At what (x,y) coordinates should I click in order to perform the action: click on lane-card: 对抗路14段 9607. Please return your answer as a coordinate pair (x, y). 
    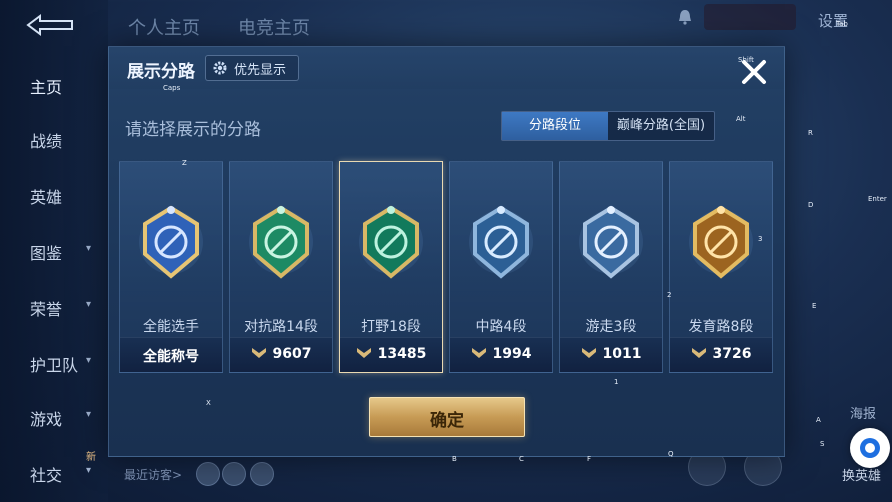
    Looking at the image, I should click on (281, 267).